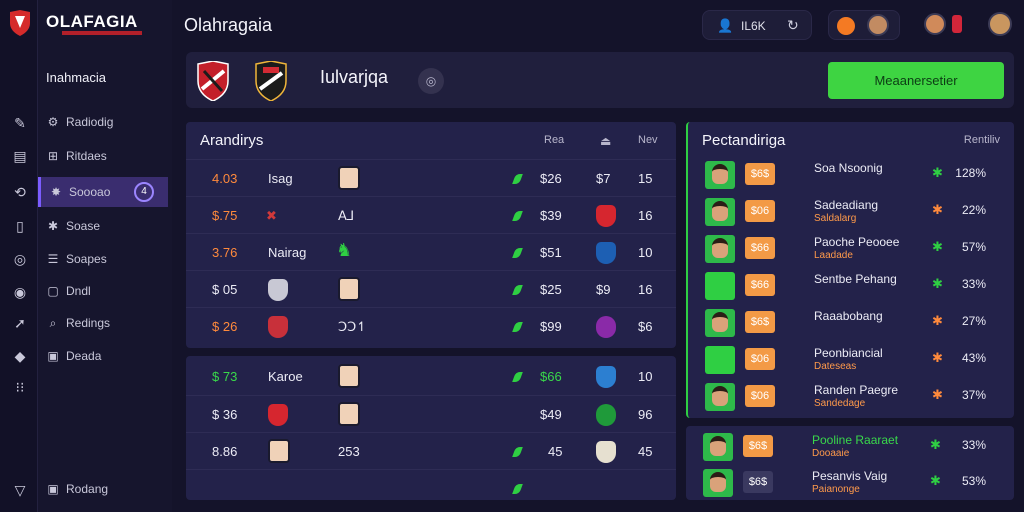 The width and height of the screenshot is (1024, 512). What do you see at coordinates (103, 489) in the screenshot?
I see `sidebar-item-rodang: ▣ Rodang` at bounding box center [103, 489].